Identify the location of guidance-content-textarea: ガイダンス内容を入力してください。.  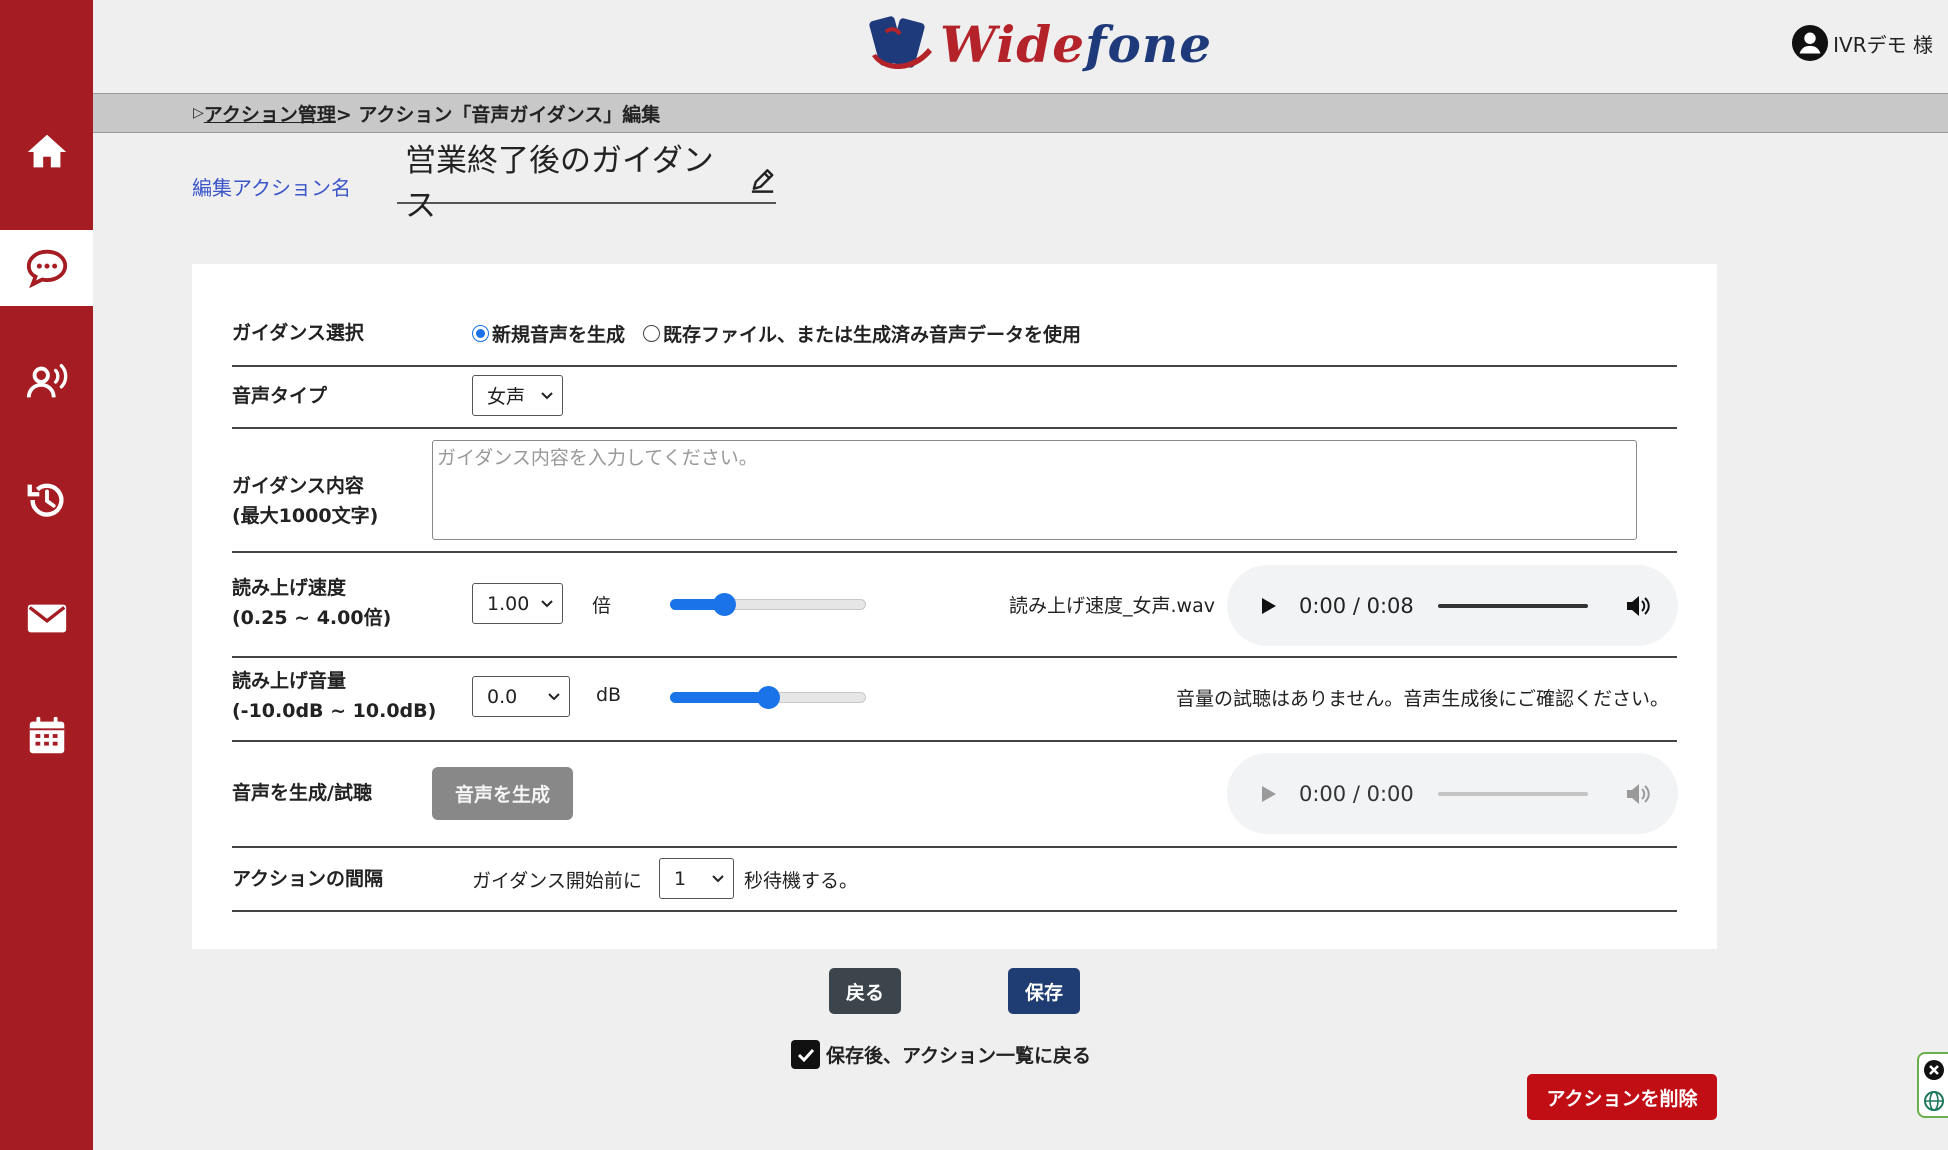
(1034, 490).